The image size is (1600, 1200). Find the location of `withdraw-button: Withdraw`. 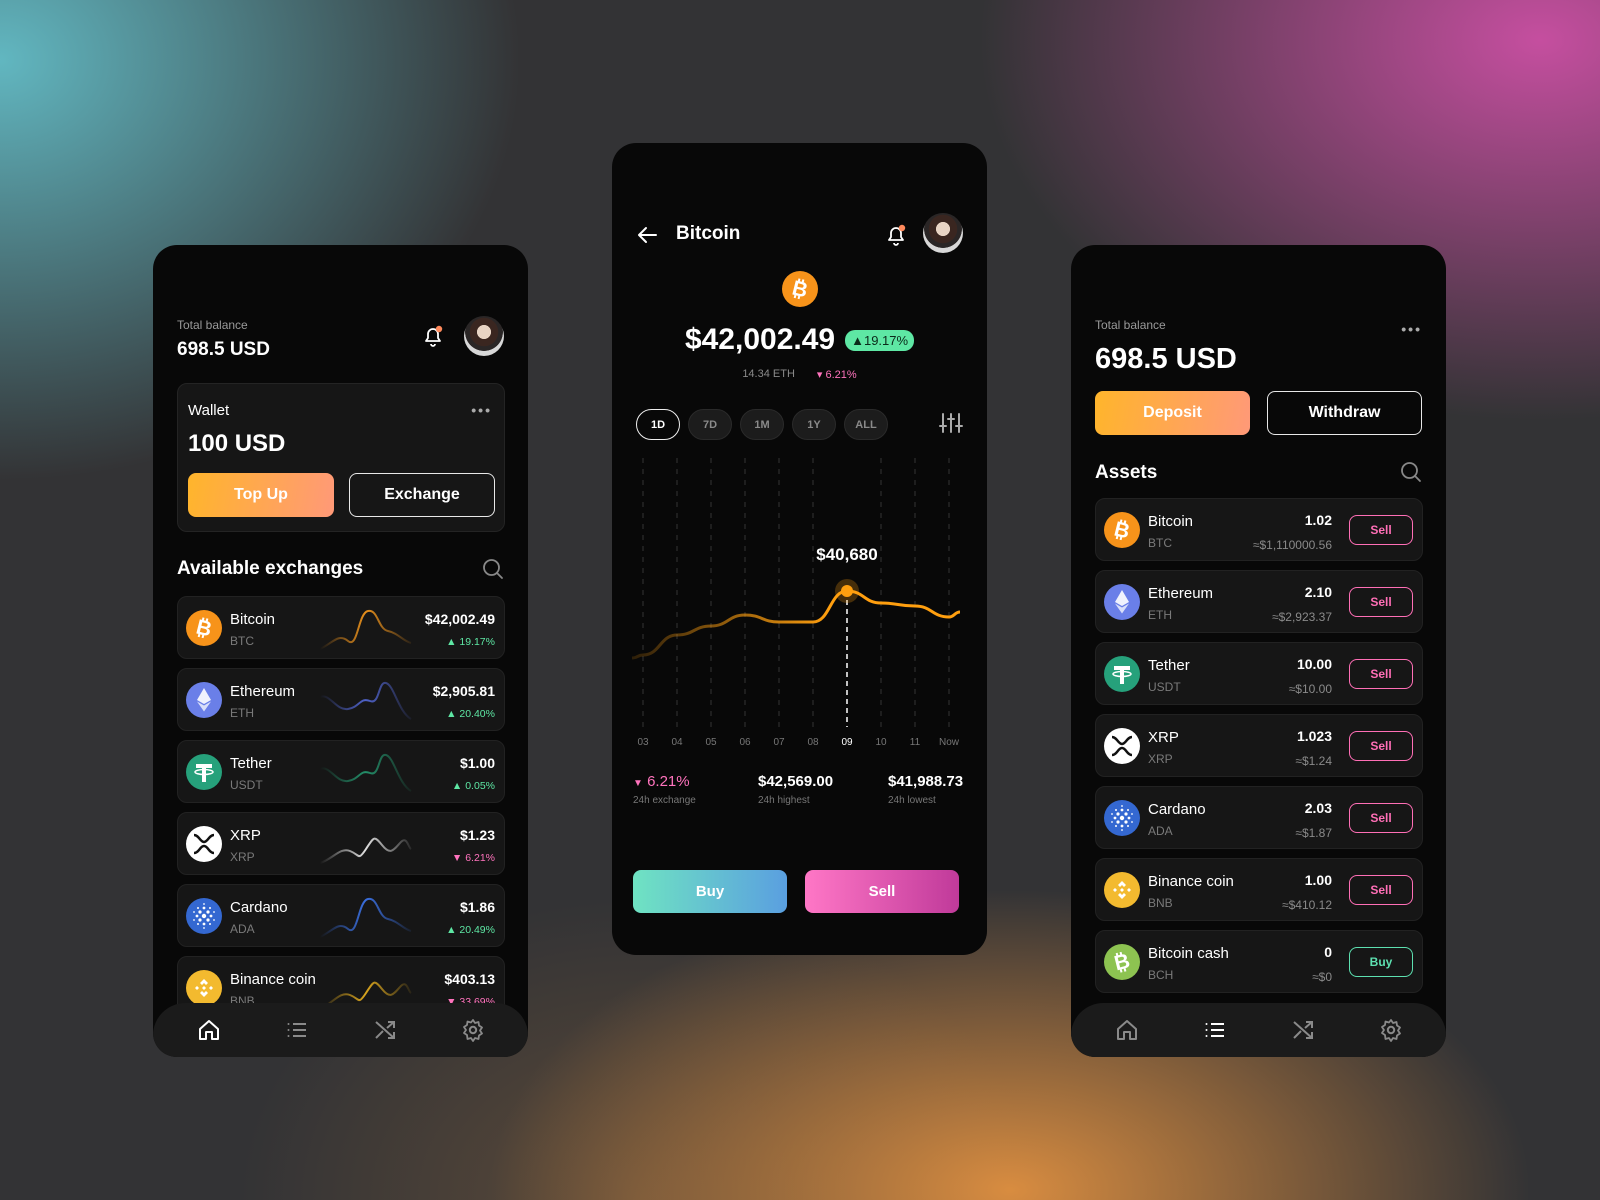

withdraw-button: Withdraw is located at coordinates (1344, 413).